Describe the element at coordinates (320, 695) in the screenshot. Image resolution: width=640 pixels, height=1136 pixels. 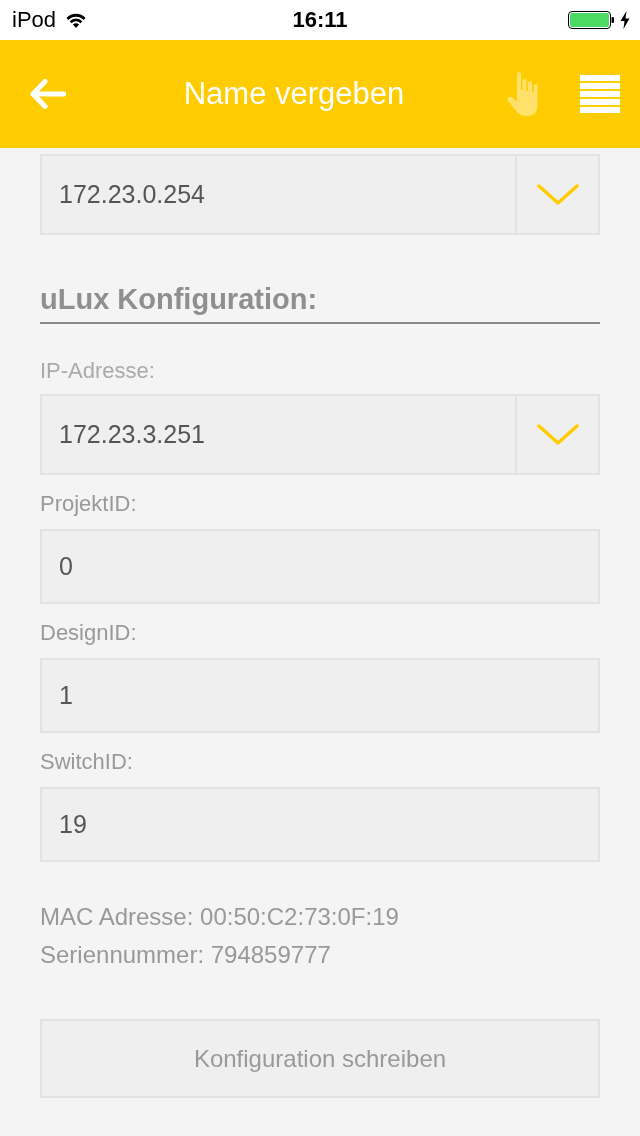
I see `input-field: 1` at that location.